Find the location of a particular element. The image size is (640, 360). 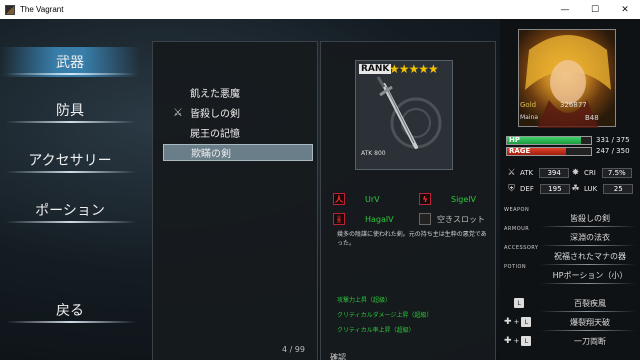

bonus-line: クリティカル率上昇（超級） is located at coordinates (376, 330).